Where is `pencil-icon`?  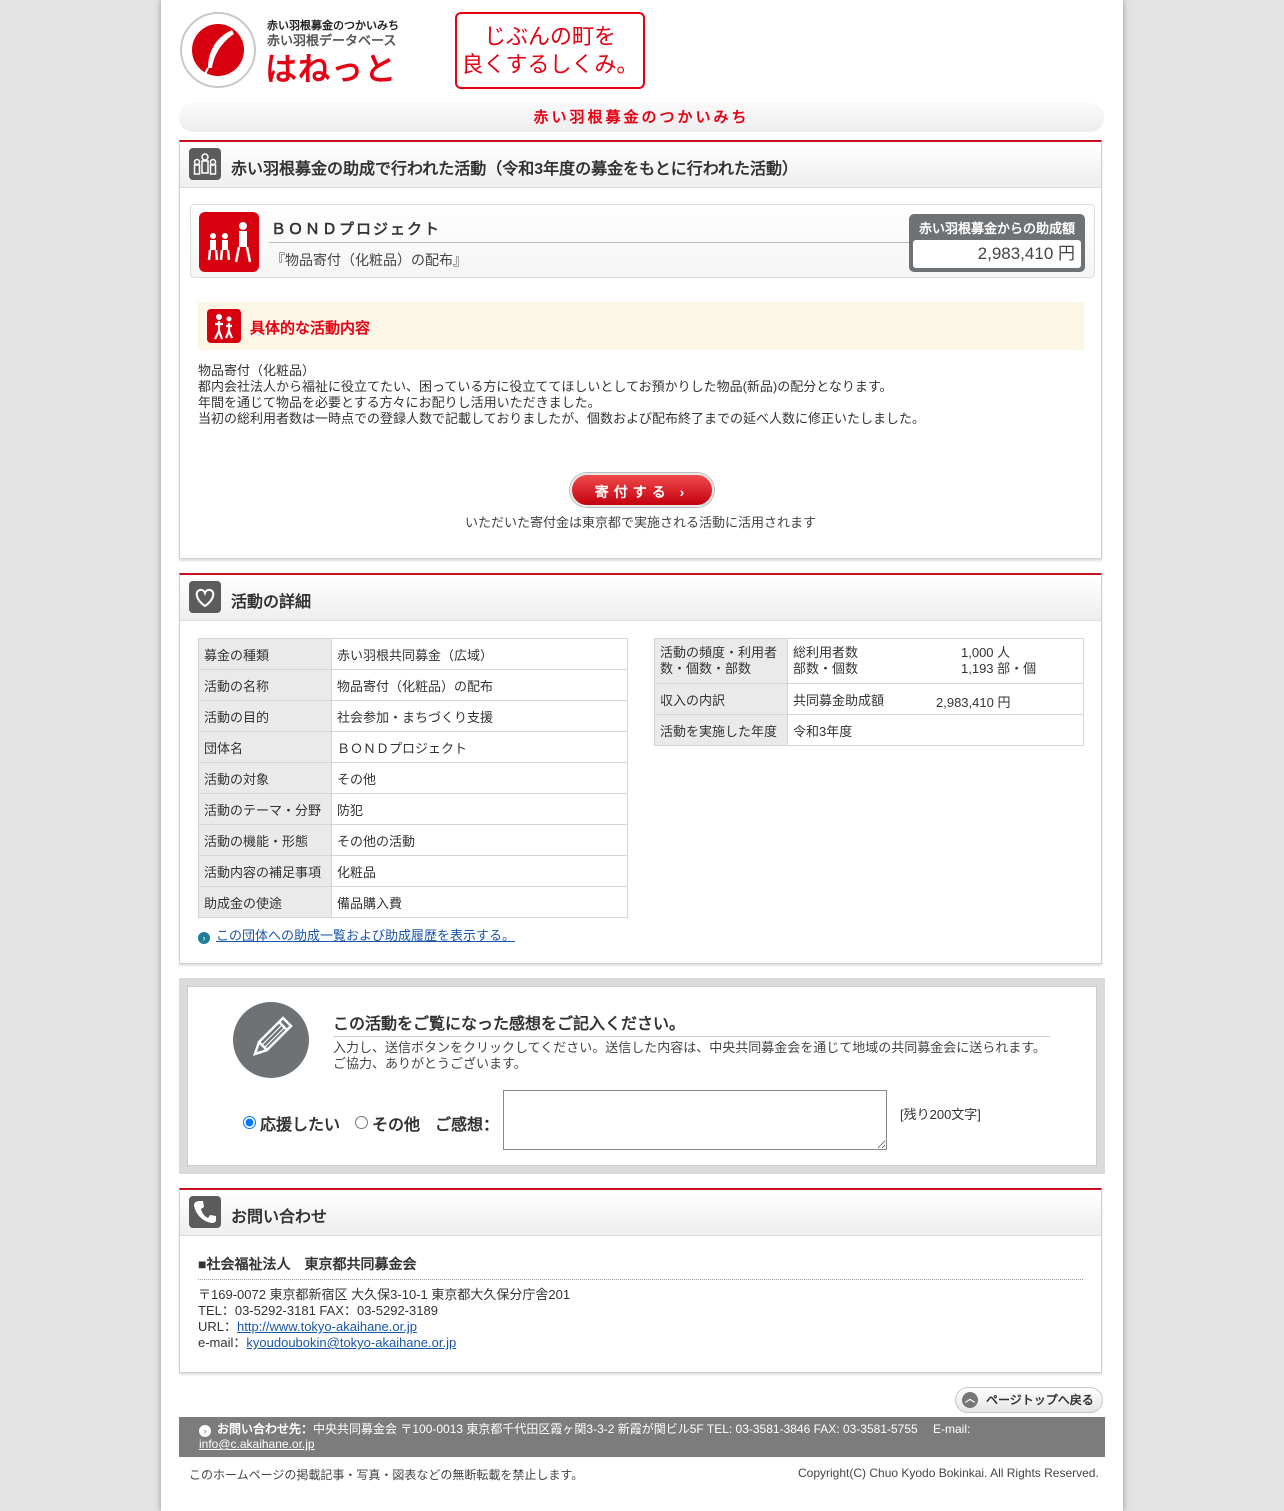 pencil-icon is located at coordinates (271, 1040).